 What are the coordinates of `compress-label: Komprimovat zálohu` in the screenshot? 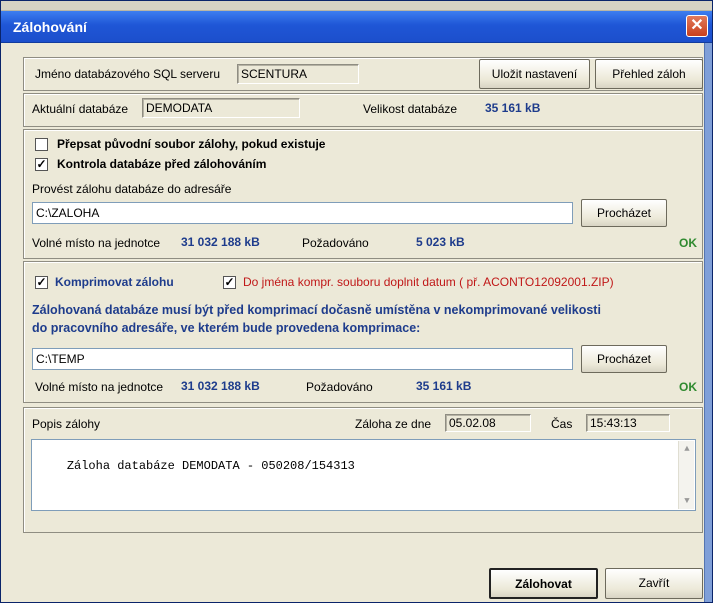 It's located at (114, 282).